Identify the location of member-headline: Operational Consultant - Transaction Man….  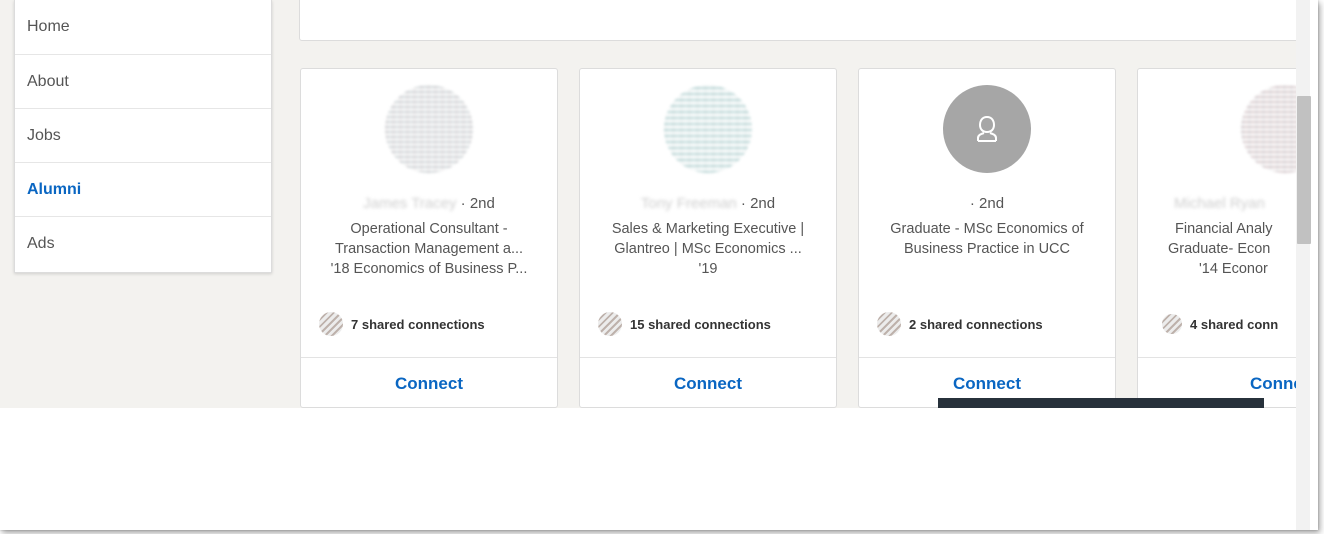
(429, 249).